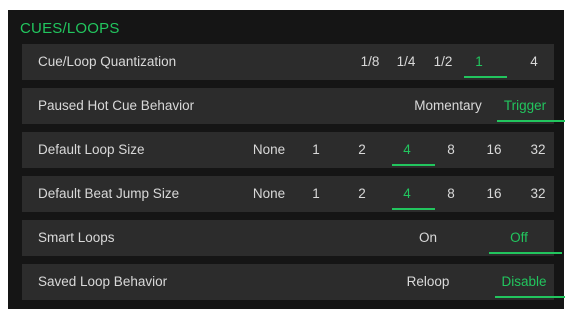 The height and width of the screenshot is (309, 572). Describe the element at coordinates (91, 149) in the screenshot. I see `setting-label: Default Loop Size` at that location.